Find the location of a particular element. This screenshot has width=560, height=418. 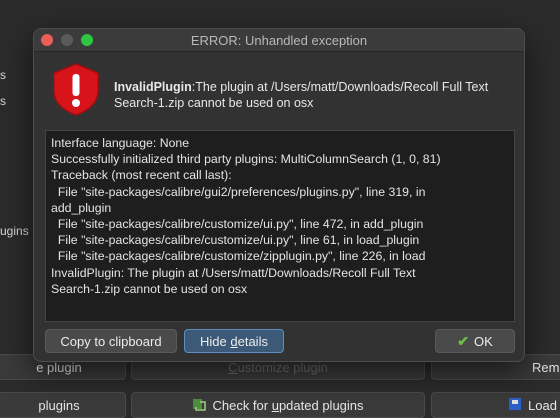

error-shield-icon is located at coordinates (76, 89).